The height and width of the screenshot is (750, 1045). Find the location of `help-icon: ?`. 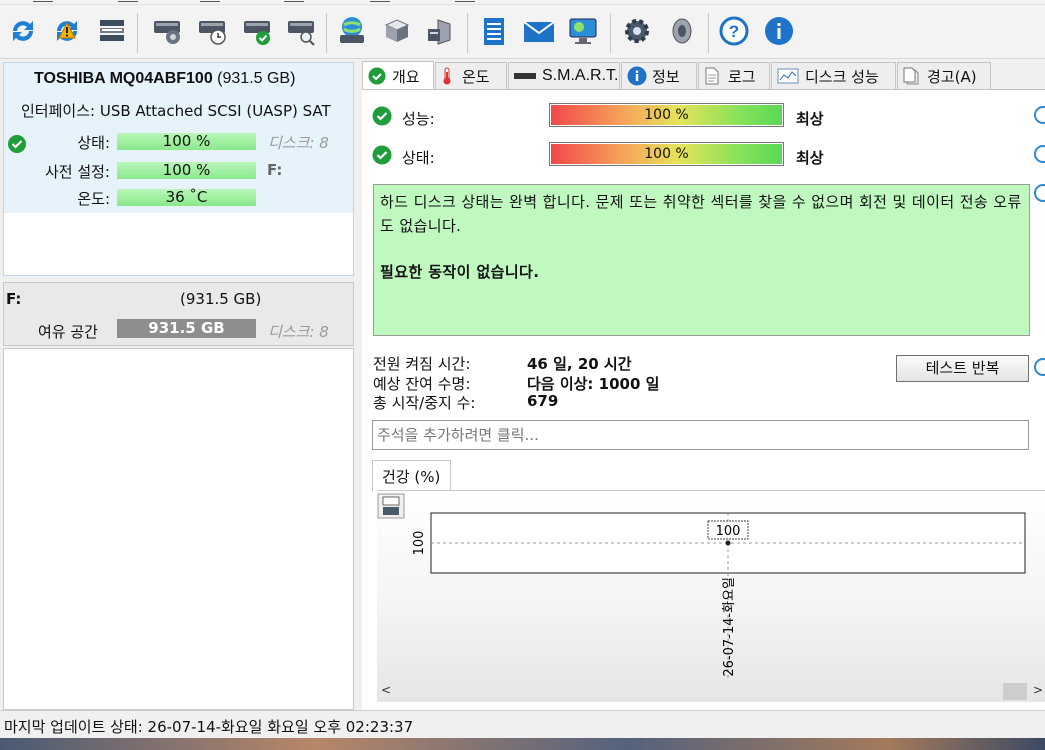

help-icon: ? is located at coordinates (734, 31).